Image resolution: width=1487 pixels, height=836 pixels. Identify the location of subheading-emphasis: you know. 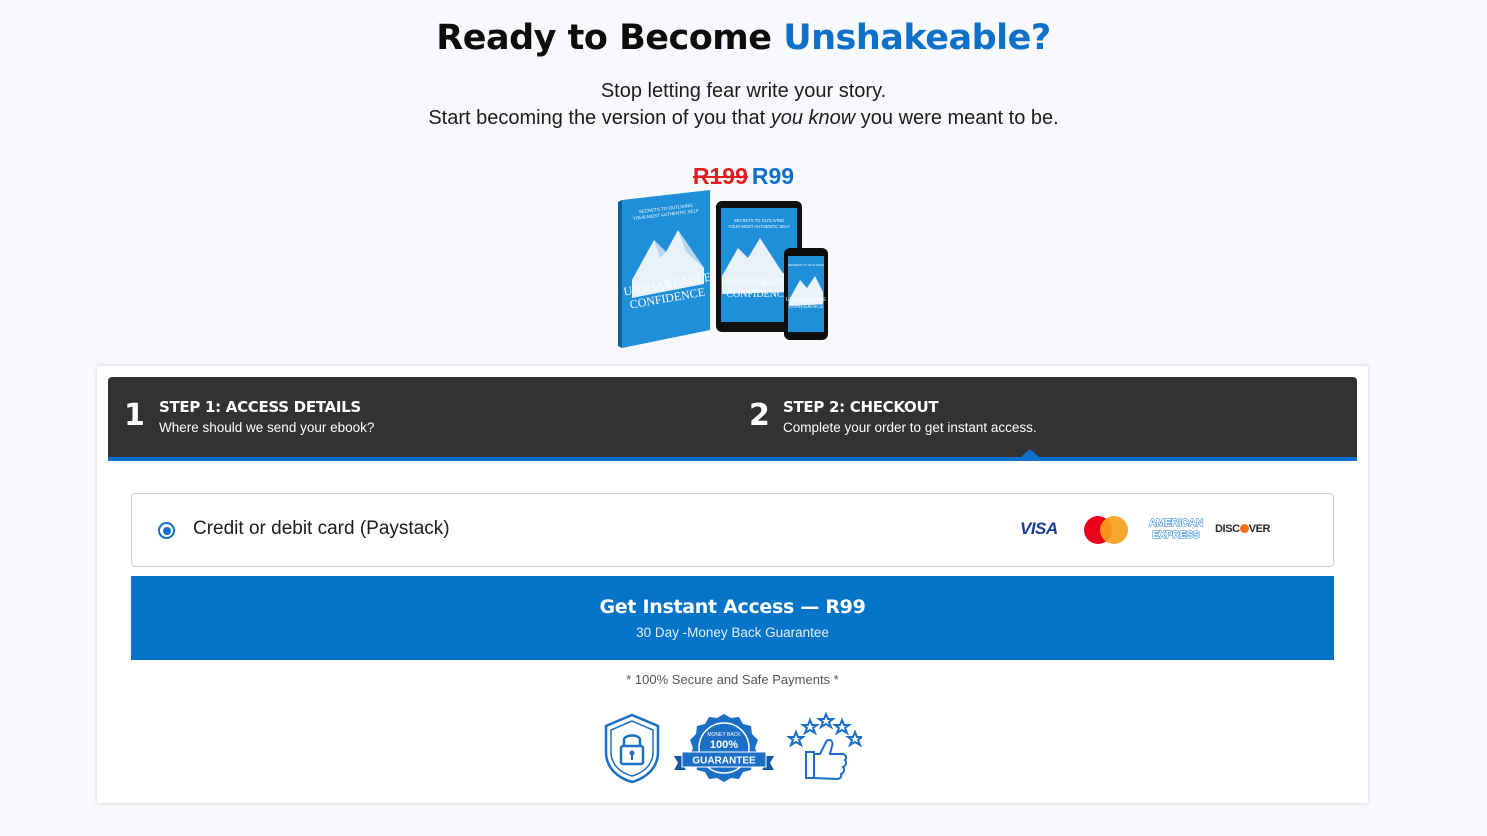
(813, 118).